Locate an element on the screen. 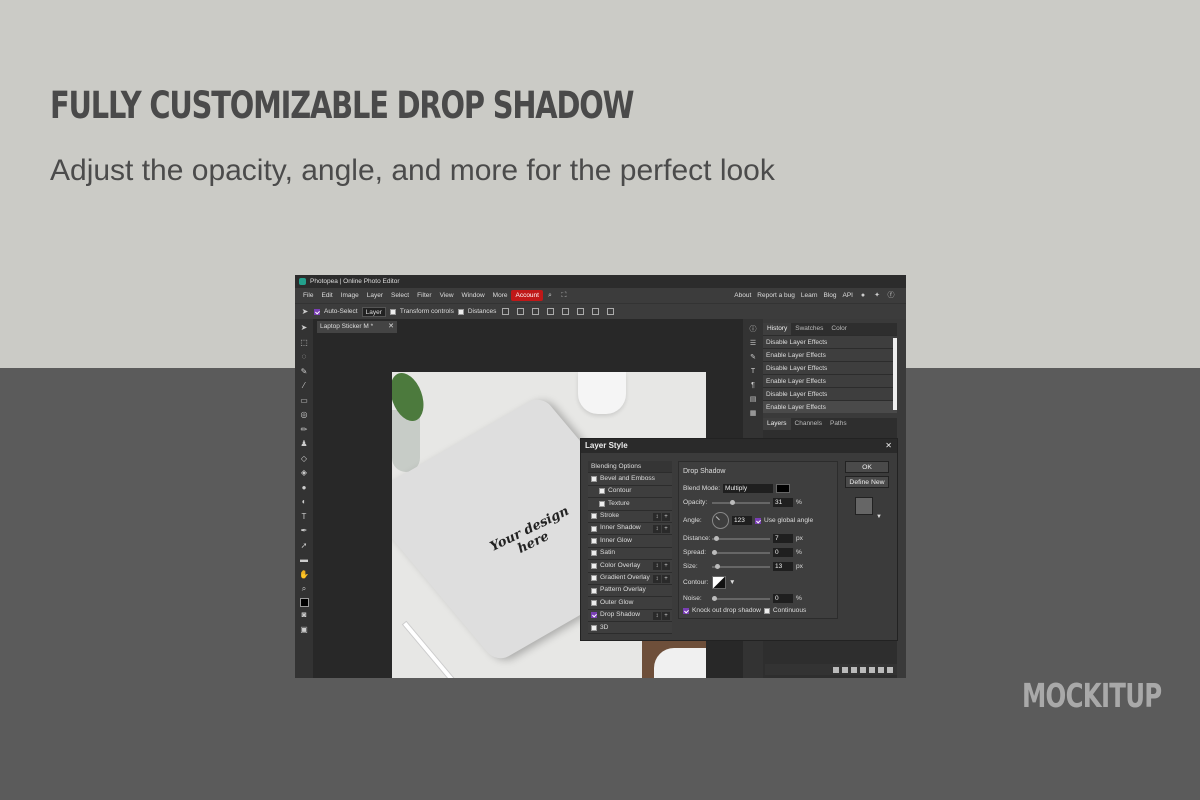 This screenshot has height=800, width=1200. distribute-icon is located at coordinates (596, 311).